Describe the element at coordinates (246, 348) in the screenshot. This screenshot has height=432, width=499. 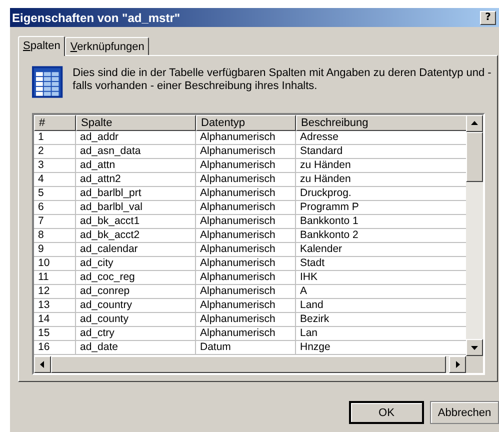
I see `table-cell: Datum` at that location.